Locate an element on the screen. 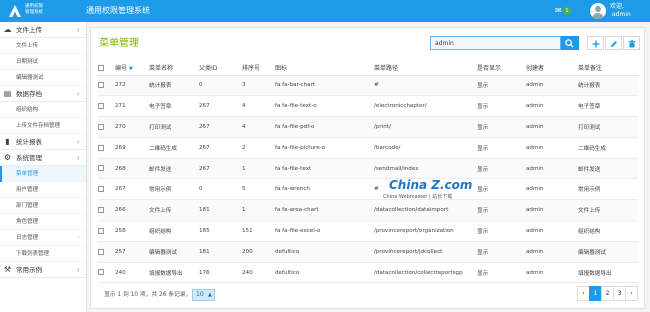 Image resolution: width=650 pixels, height=312 pixels. column-header-visible: 是否显示 is located at coordinates (501, 68).